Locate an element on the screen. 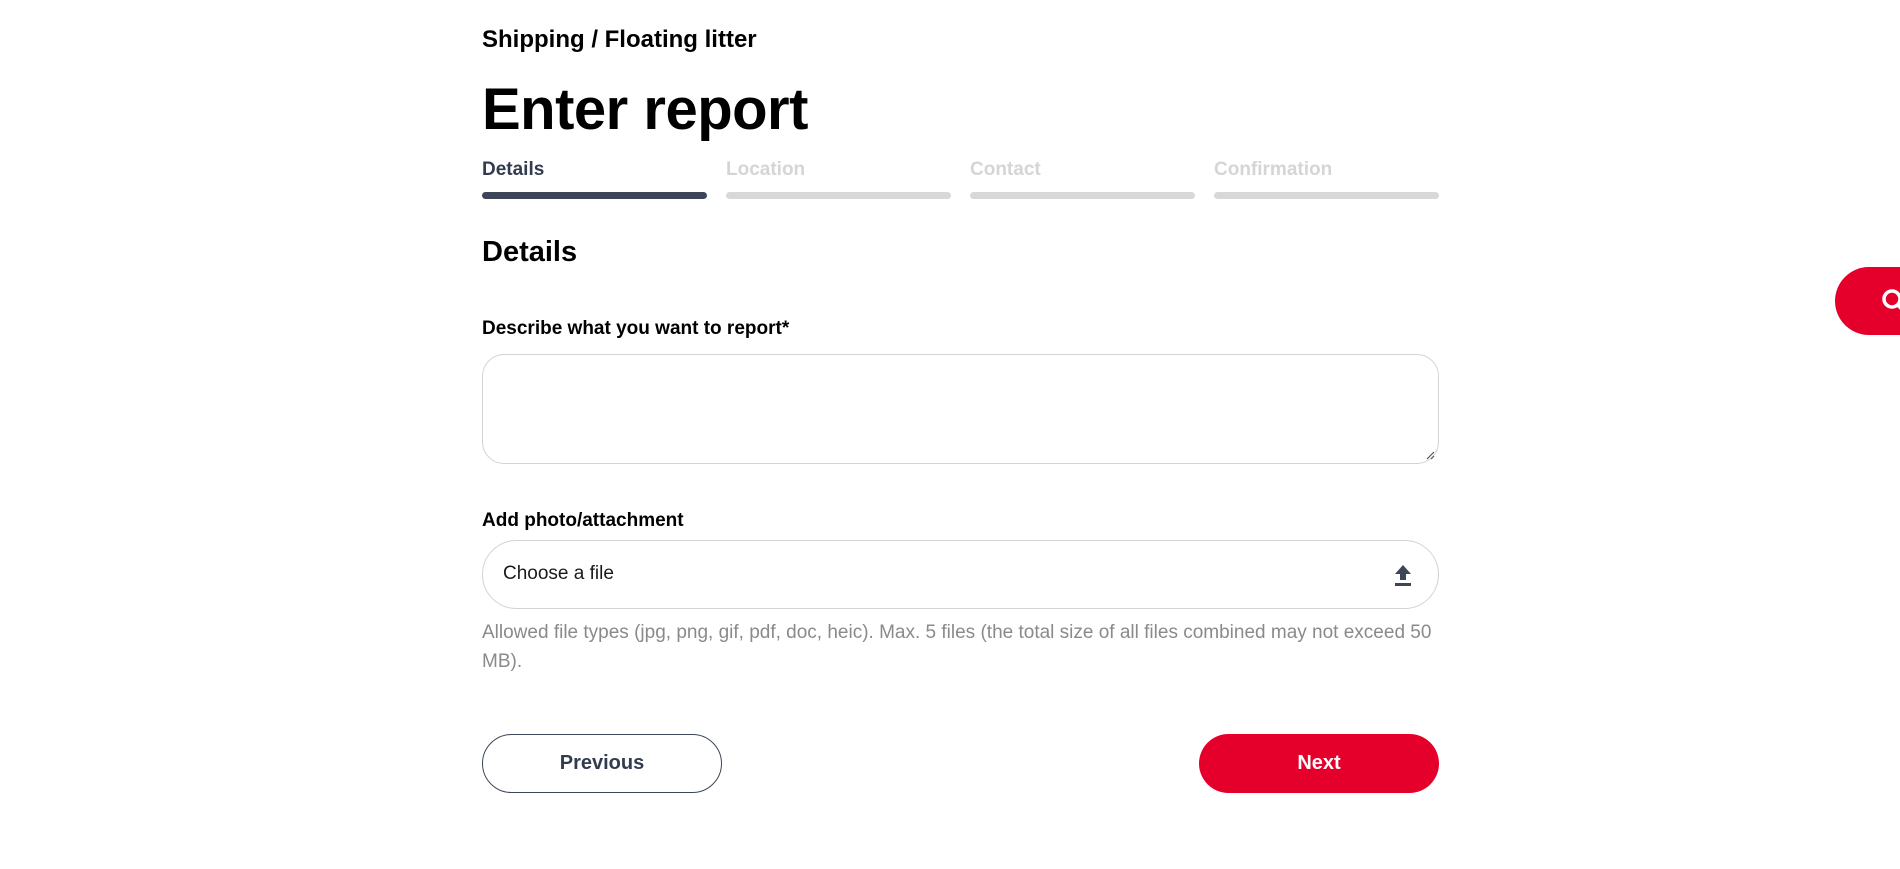 This screenshot has width=1900, height=869. attachment-label: Add photo/attachment is located at coordinates (583, 520).